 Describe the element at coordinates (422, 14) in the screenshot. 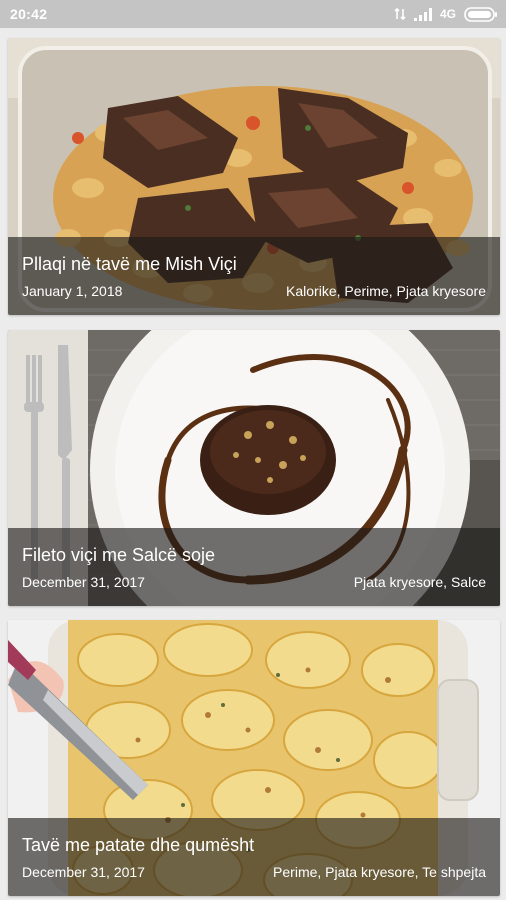

I see `signal-icon` at that location.